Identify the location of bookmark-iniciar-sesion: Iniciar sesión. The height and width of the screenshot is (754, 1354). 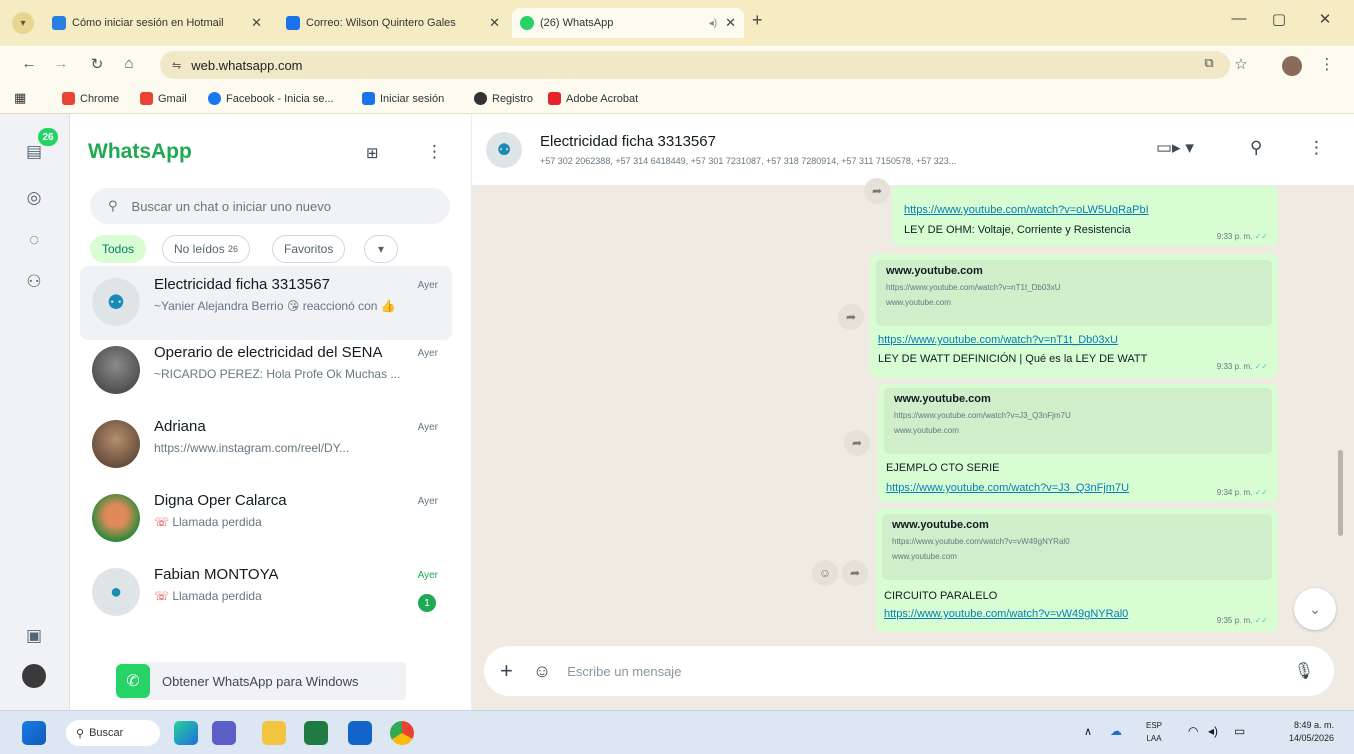
(403, 98).